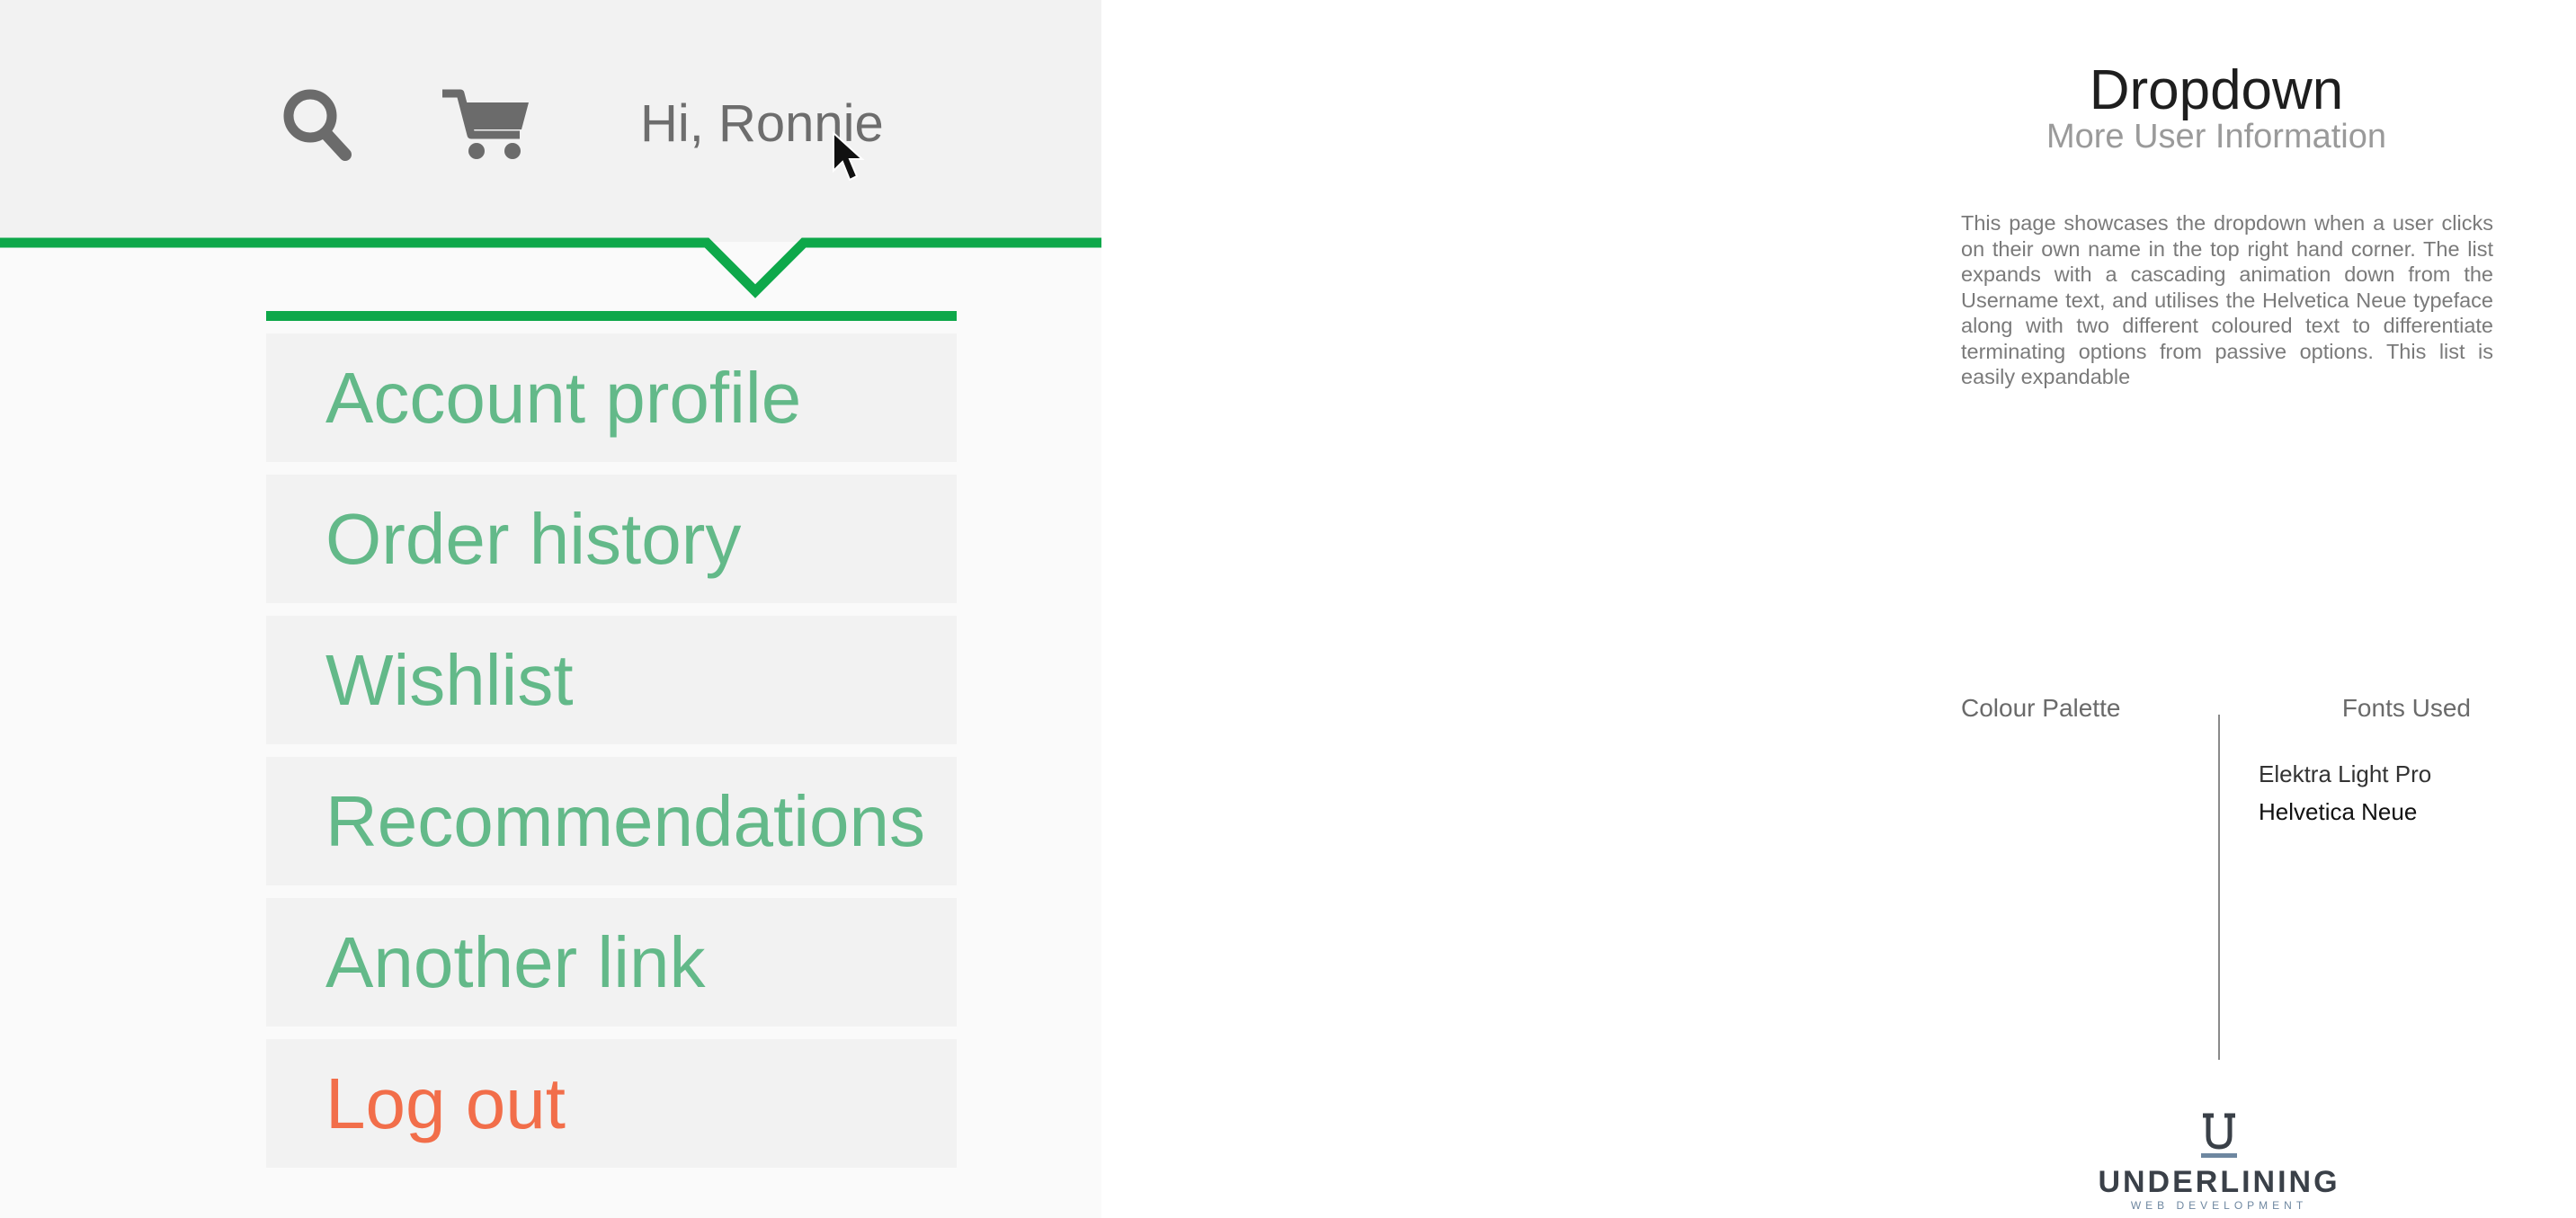  Describe the element at coordinates (2219, 1182) in the screenshot. I see `logo-wordmark: UNDERLINING` at that location.